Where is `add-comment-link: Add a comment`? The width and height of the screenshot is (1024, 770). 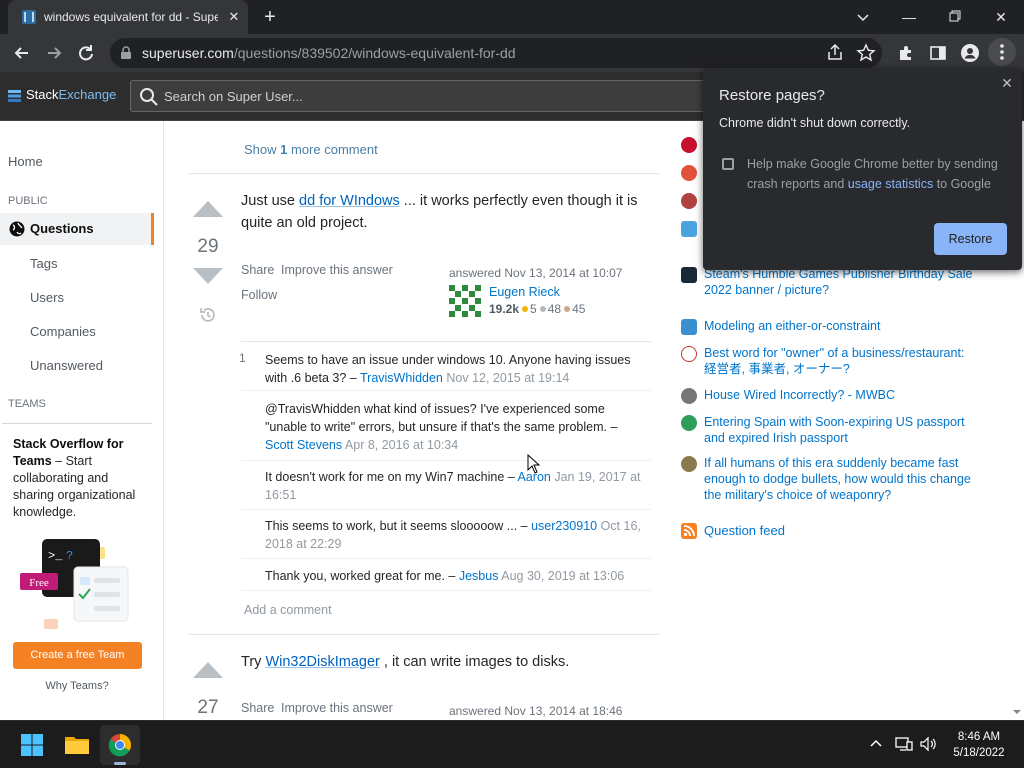
add-comment-link: Add a comment is located at coordinates (288, 610).